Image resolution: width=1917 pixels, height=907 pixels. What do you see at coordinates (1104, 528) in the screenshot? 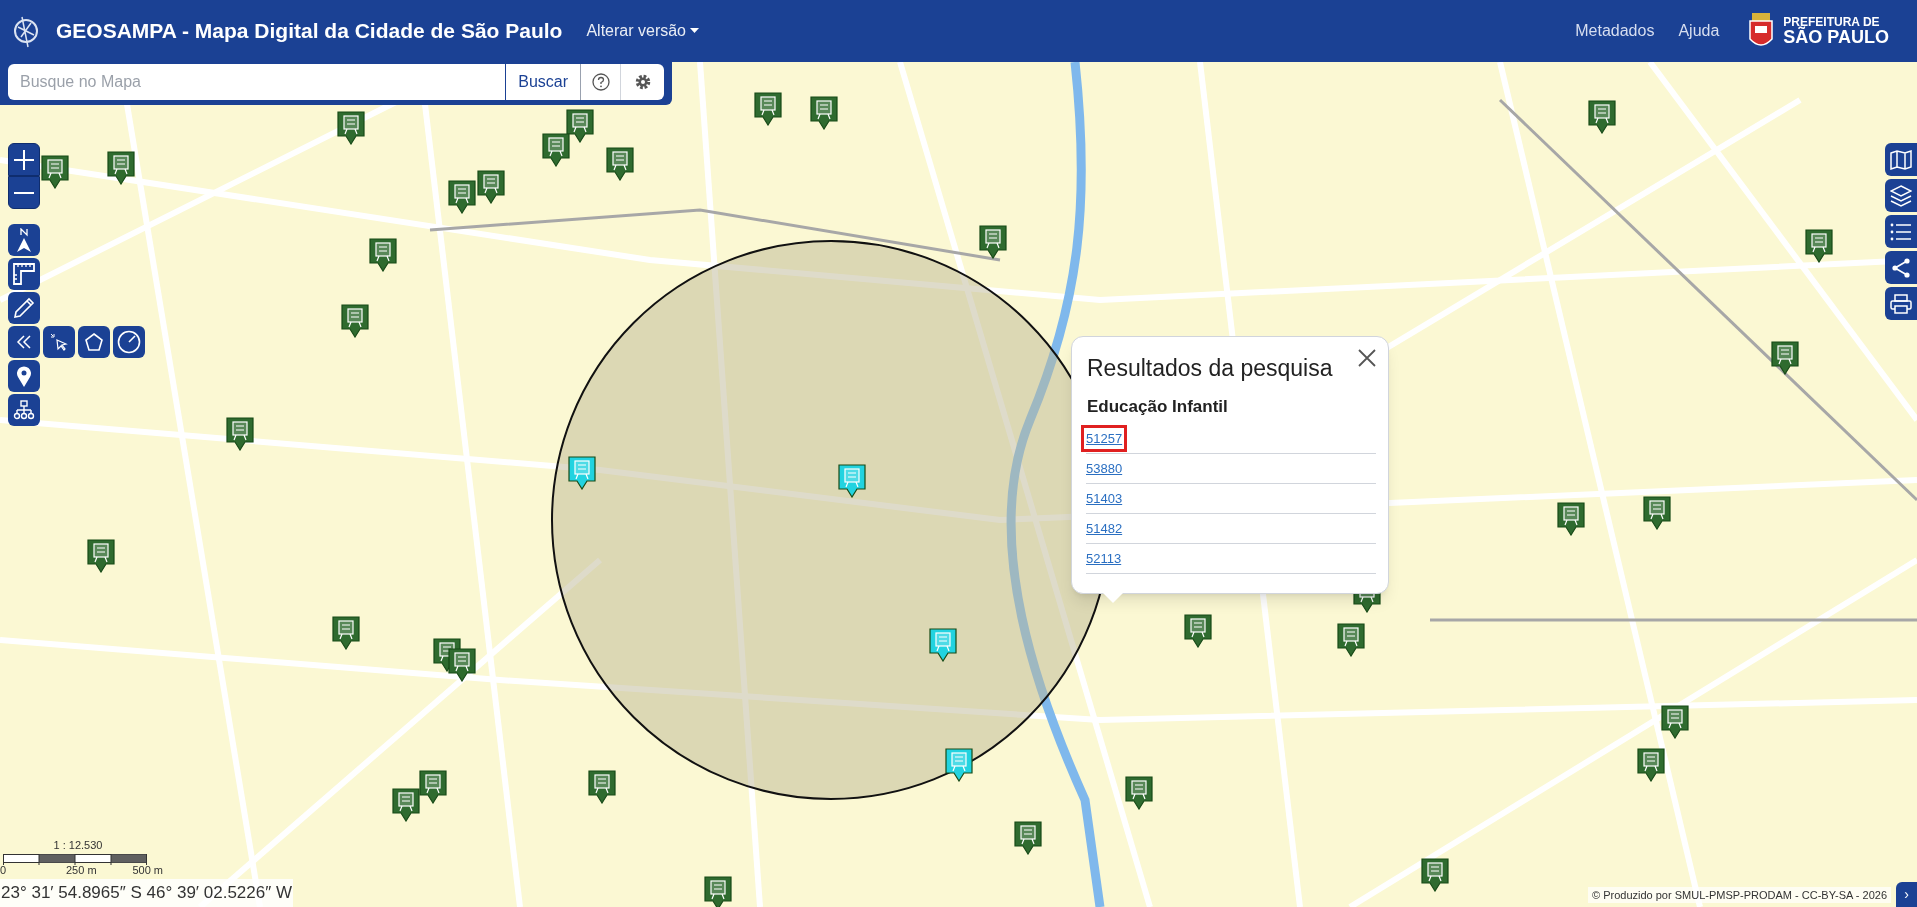
I see `result-link: 51482` at bounding box center [1104, 528].